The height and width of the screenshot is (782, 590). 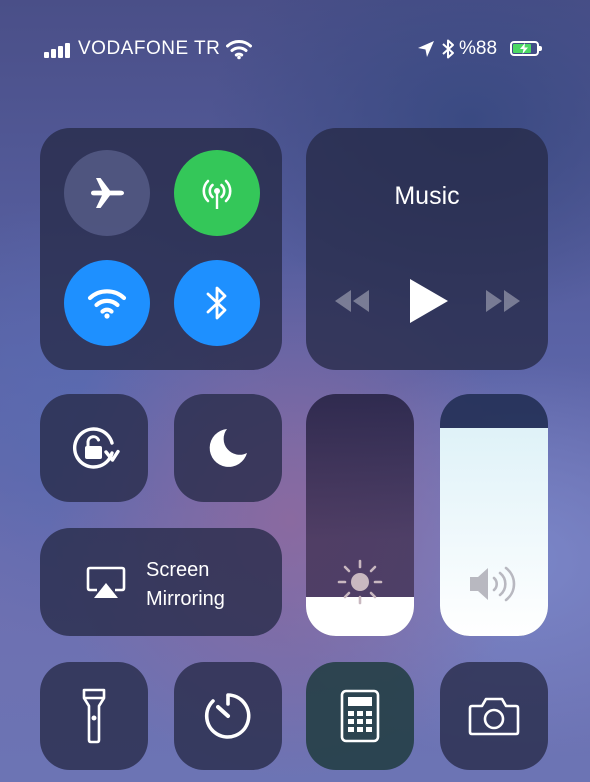 I want to click on cellular-data-toggle, so click(x=217, y=193).